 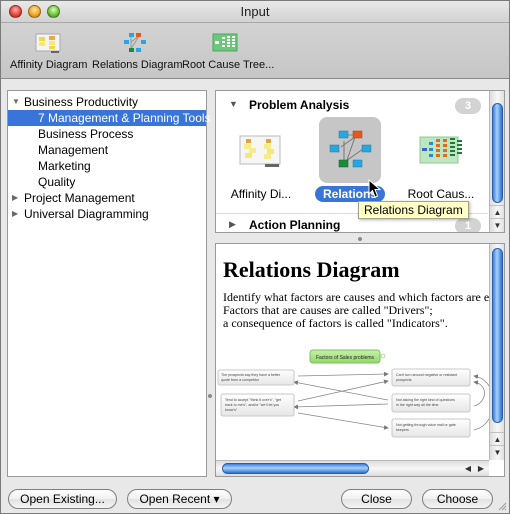 I want to click on tooltip: Relations Diagram, so click(x=413, y=210).